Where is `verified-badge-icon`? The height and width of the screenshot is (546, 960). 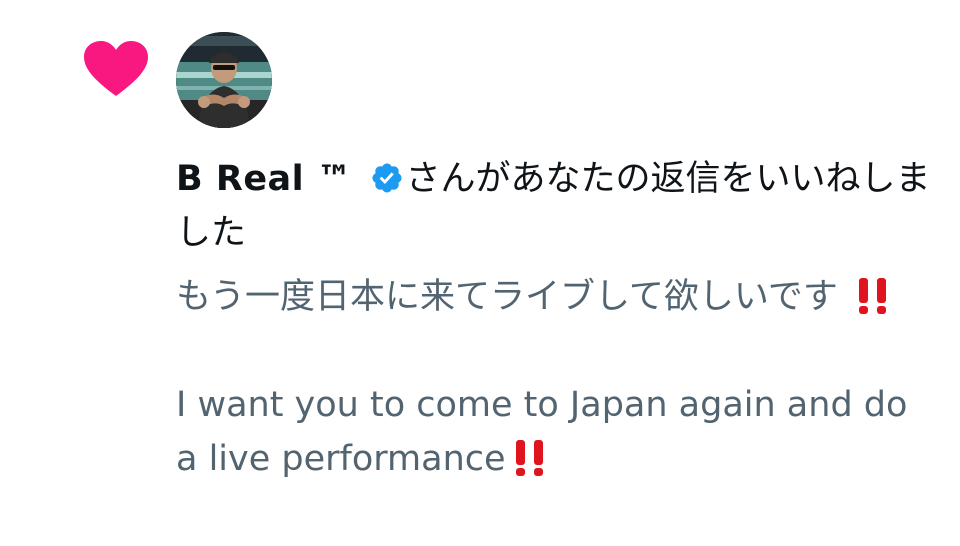 verified-badge-icon is located at coordinates (386, 178).